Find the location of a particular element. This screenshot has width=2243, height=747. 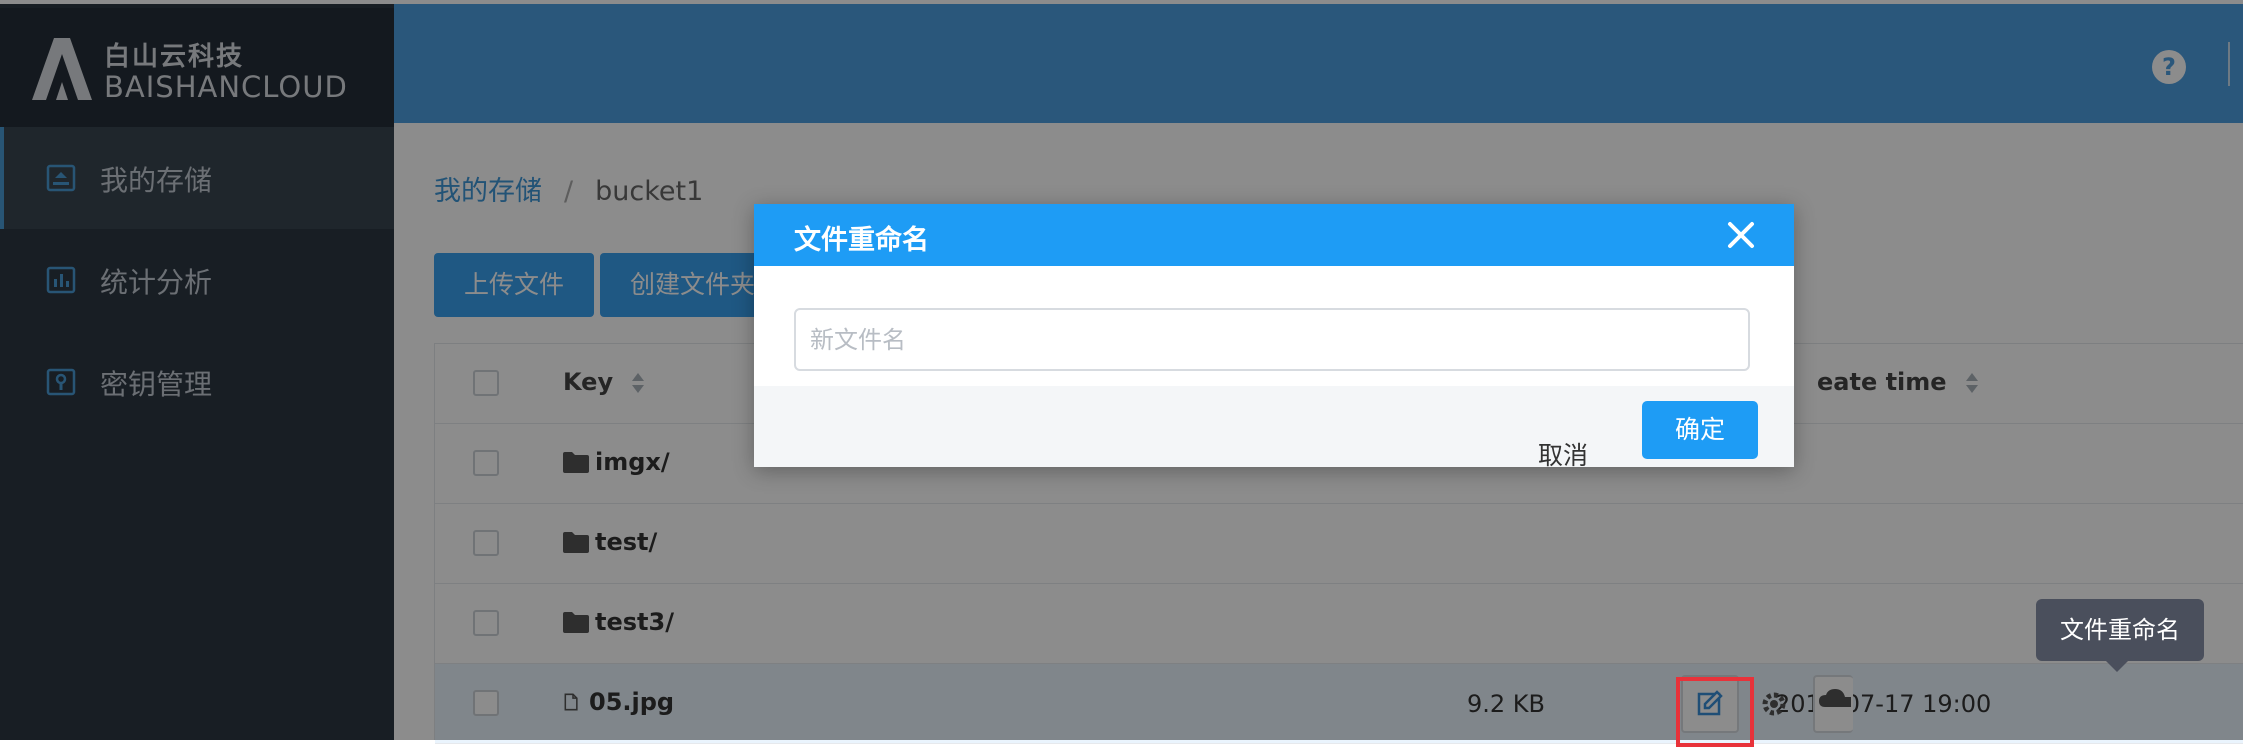

tooltip-arrow is located at coordinates (2117, 666).